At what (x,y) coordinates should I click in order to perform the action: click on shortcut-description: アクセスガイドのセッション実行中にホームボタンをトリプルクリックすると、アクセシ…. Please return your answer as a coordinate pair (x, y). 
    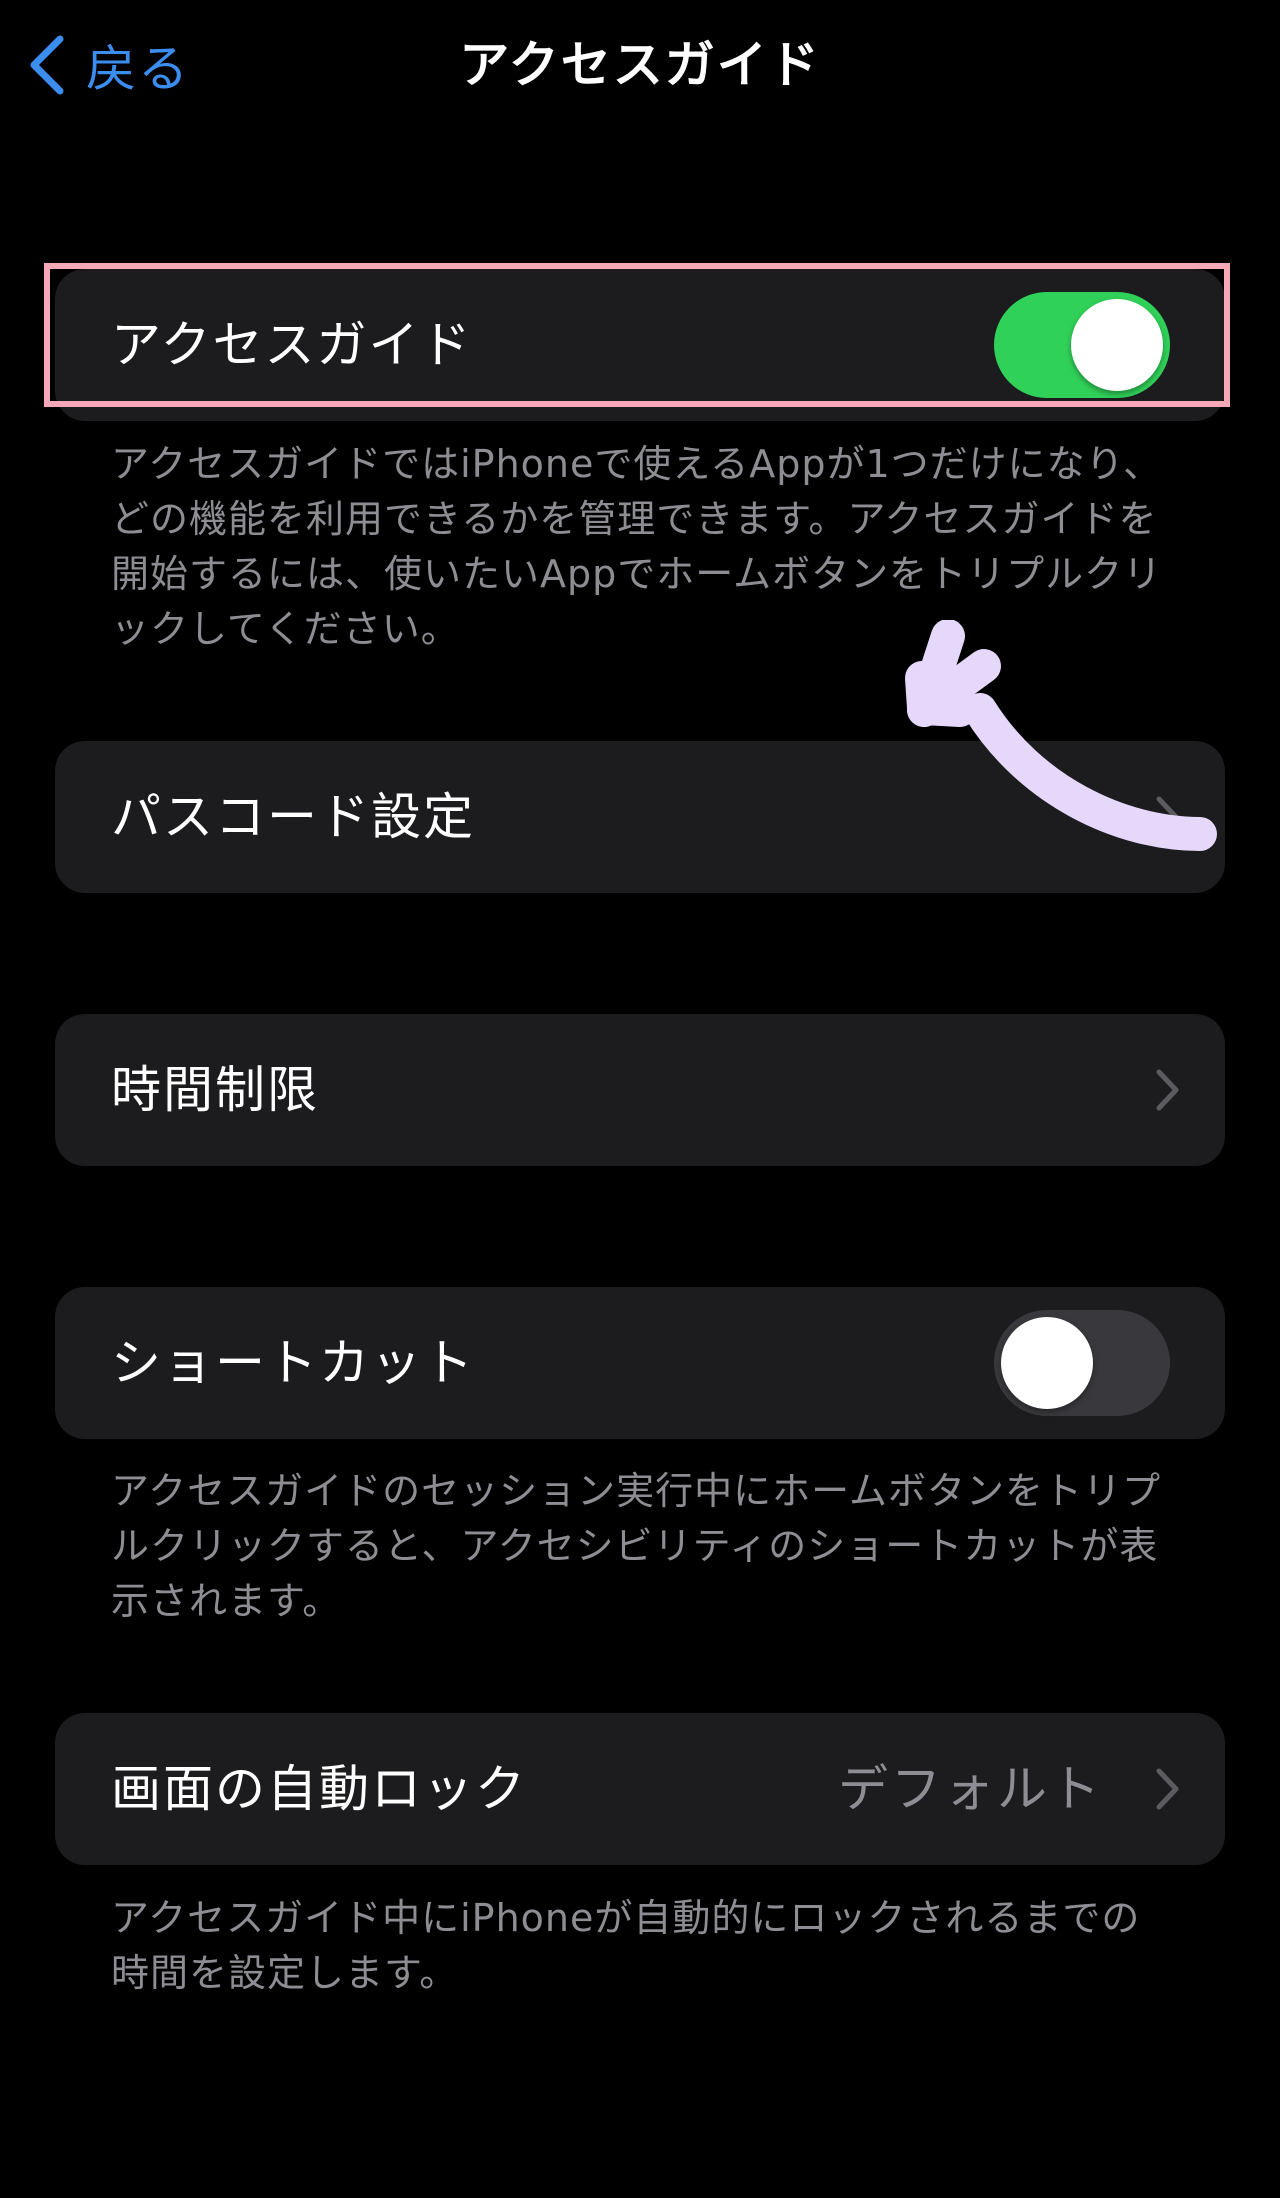
    Looking at the image, I should click on (636, 1546).